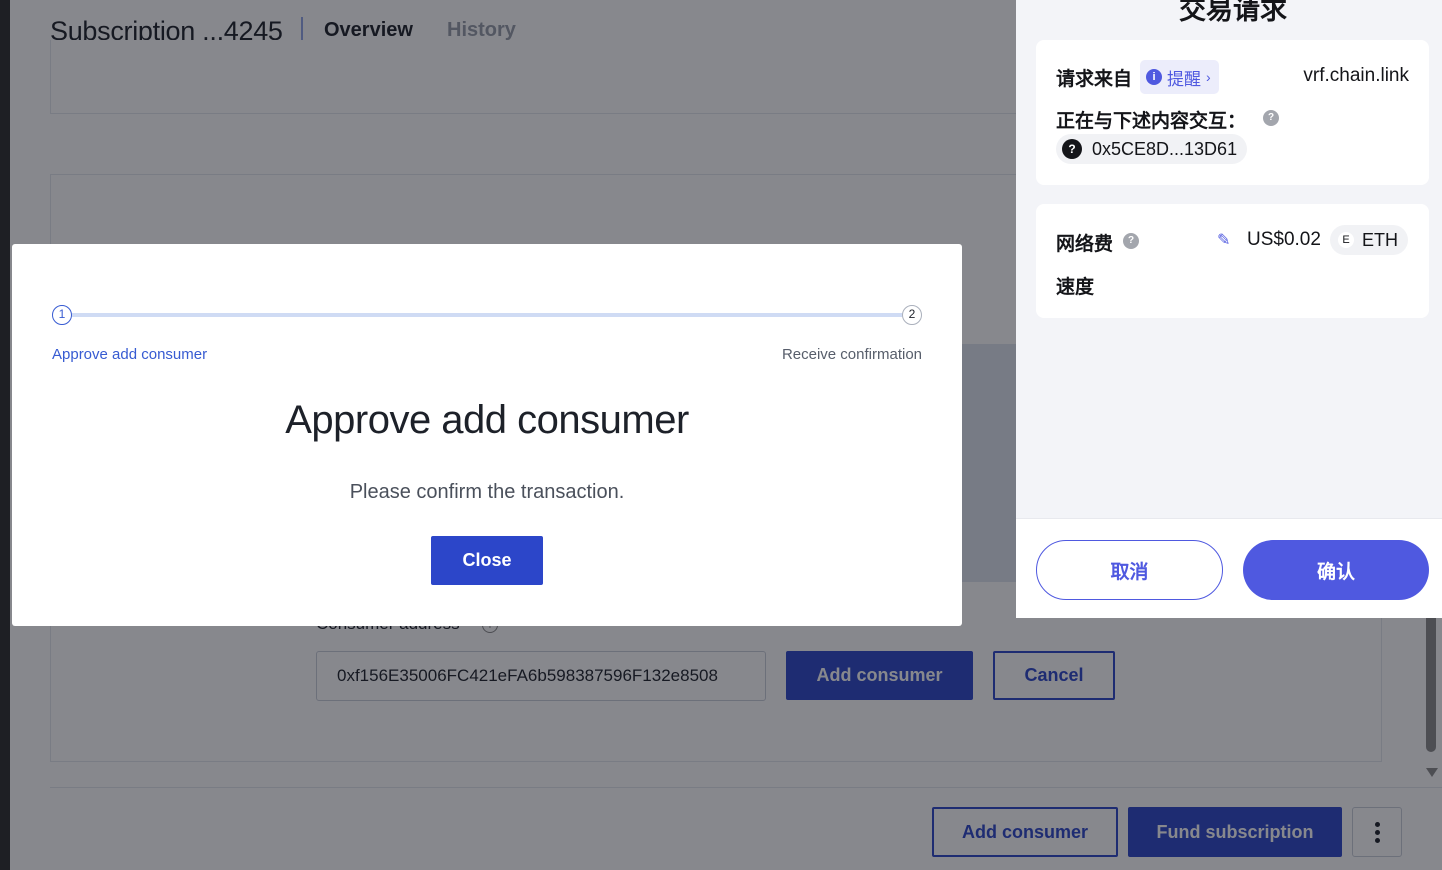 Image resolution: width=1442 pixels, height=870 pixels. I want to click on network-fee-label: 网络费, so click(1085, 244).